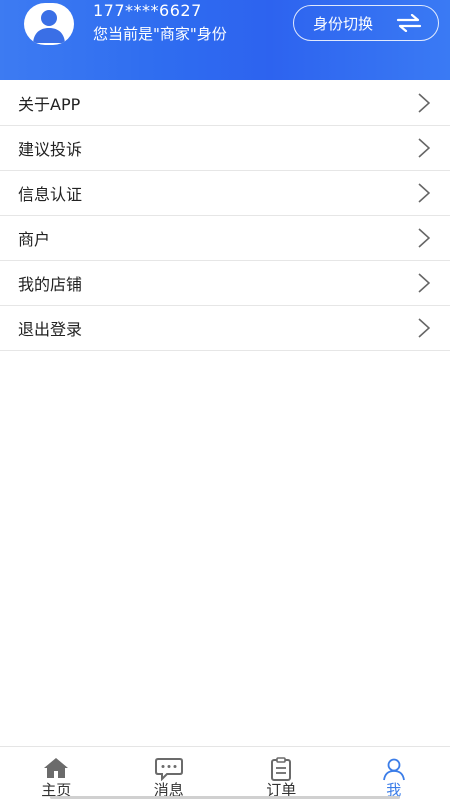 The width and height of the screenshot is (450, 800). What do you see at coordinates (160, 34) in the screenshot?
I see `identity-text: 您当前是"商家"身份` at bounding box center [160, 34].